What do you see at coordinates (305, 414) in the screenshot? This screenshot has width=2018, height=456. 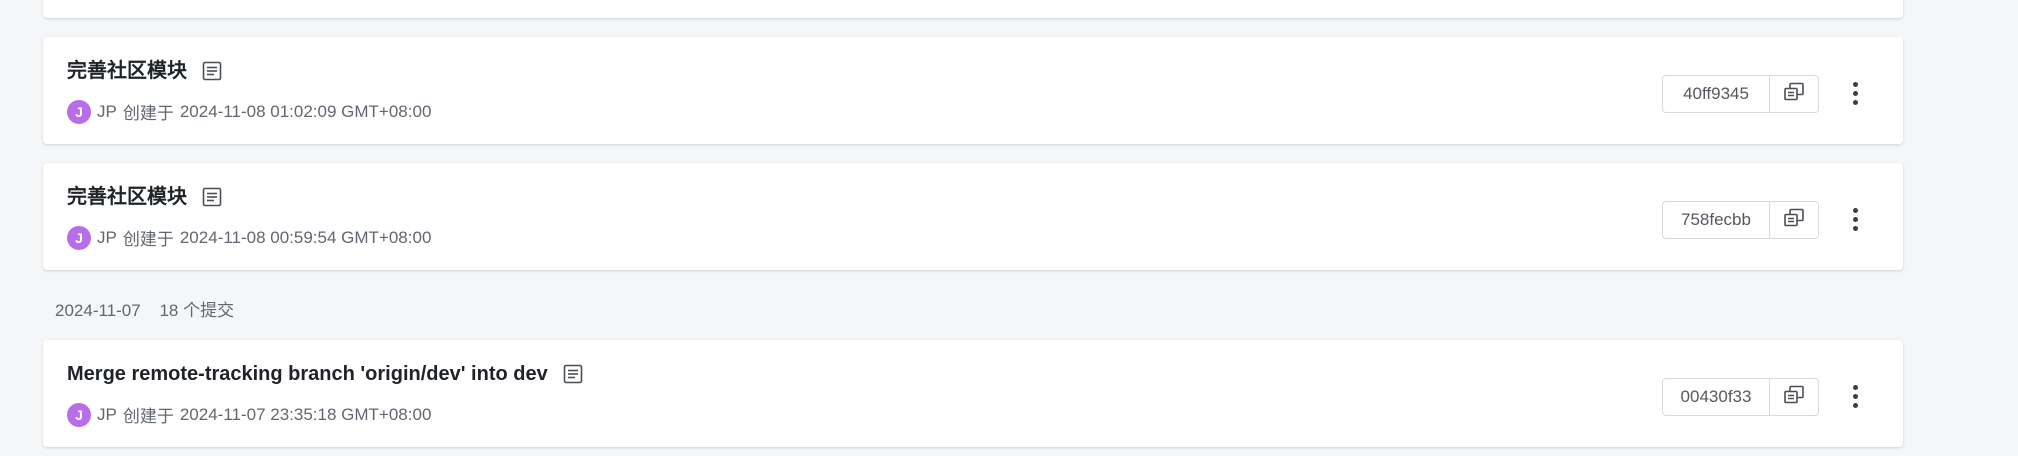 I see `commit-timestamp: 2024-11-07 23:35:18 GMT+08:00` at bounding box center [305, 414].